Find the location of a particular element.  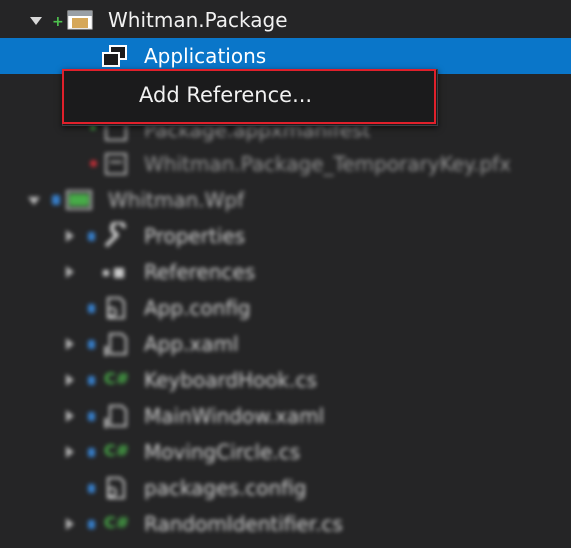

tree-item-temporary-key: Whitman.Package_TemporaryKey.pfx is located at coordinates (285, 164).